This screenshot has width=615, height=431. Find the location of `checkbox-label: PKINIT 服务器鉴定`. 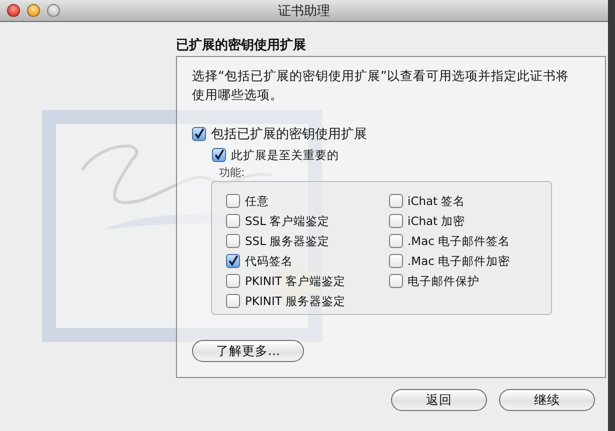

checkbox-label: PKINIT 服务器鉴定 is located at coordinates (295, 301).